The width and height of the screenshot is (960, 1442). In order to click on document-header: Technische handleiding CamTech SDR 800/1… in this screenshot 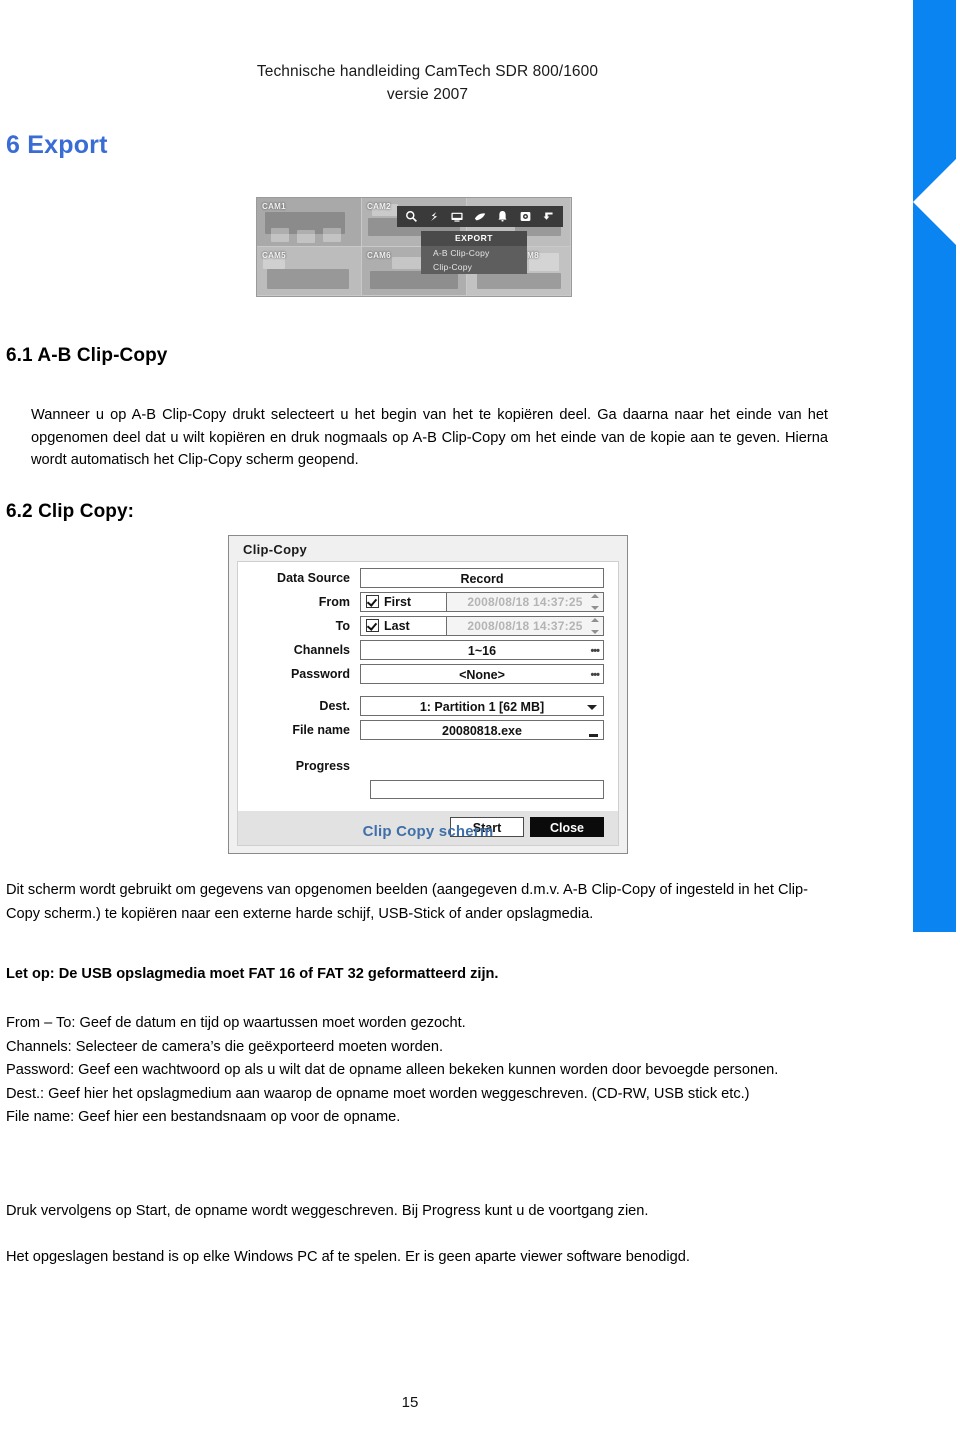, I will do `click(427, 83)`.